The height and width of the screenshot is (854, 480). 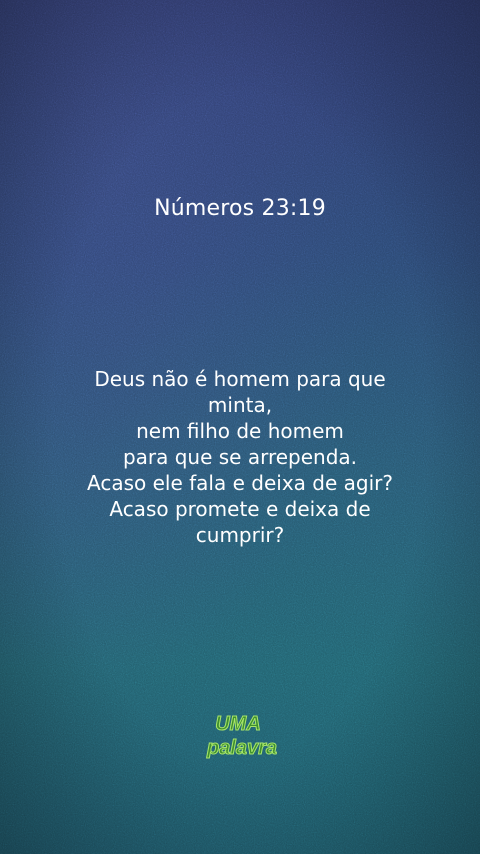 What do you see at coordinates (240, 405) in the screenshot?
I see `verse-line: minta,` at bounding box center [240, 405].